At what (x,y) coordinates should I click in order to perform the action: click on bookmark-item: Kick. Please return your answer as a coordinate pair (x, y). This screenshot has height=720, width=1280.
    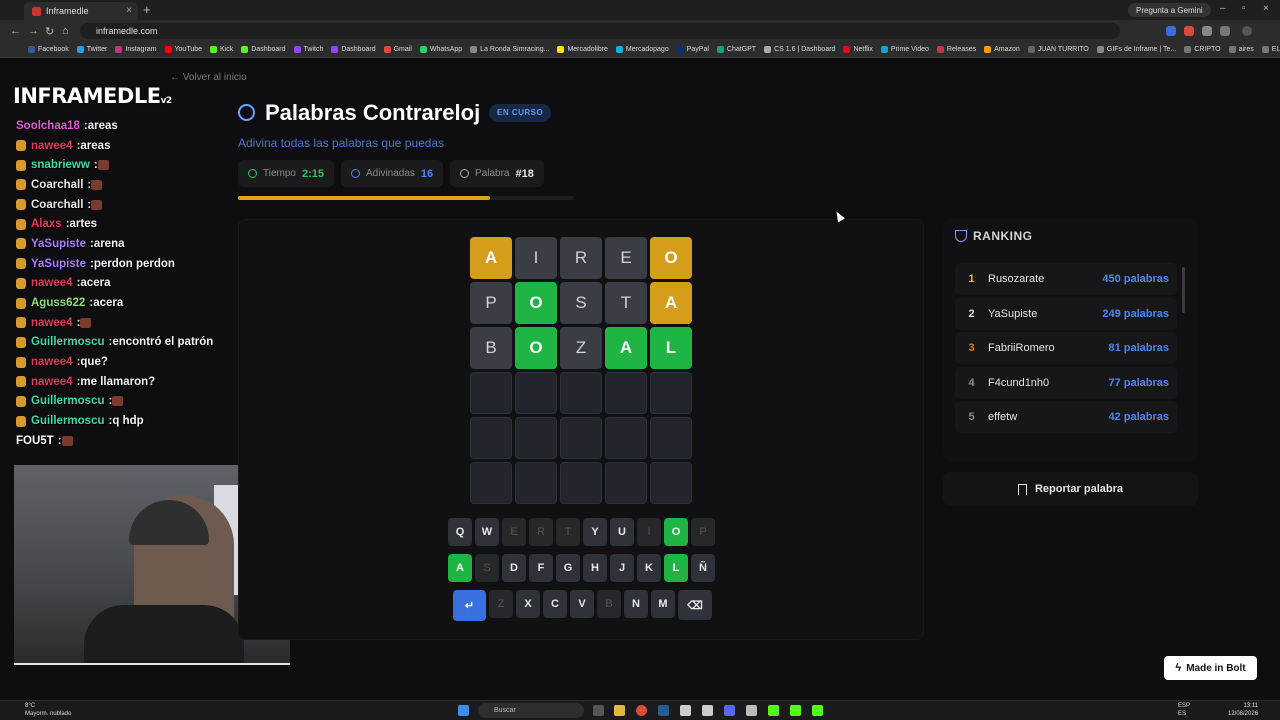
    Looking at the image, I should click on (221, 49).